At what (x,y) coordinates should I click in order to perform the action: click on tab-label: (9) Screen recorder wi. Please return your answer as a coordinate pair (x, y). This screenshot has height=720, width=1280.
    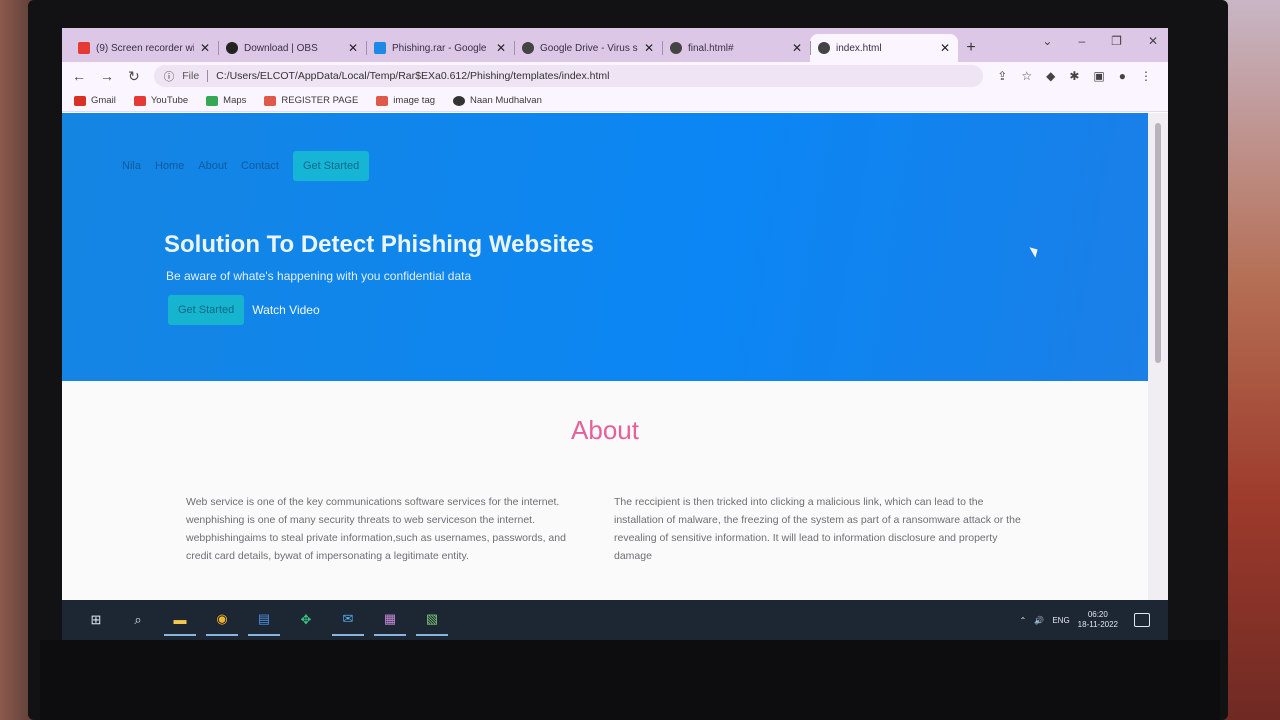
    Looking at the image, I should click on (145, 48).